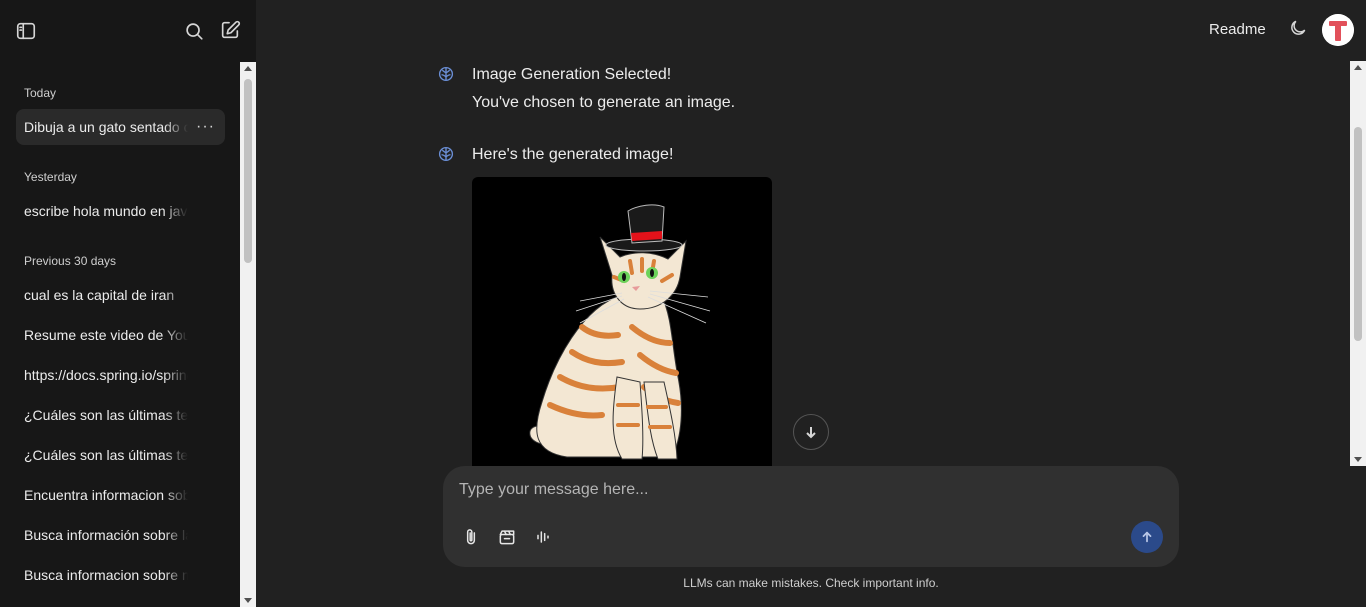  I want to click on chat-item-label: Resume este video de YouTube, so click(106, 335).